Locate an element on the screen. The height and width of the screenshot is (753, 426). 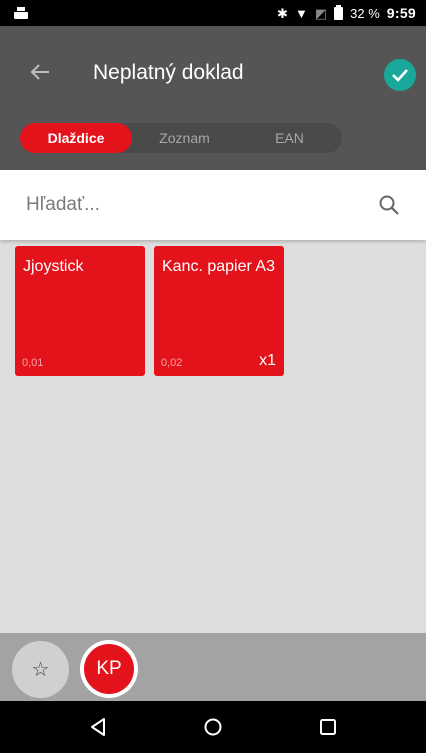
printer-icon is located at coordinates (21, 13).